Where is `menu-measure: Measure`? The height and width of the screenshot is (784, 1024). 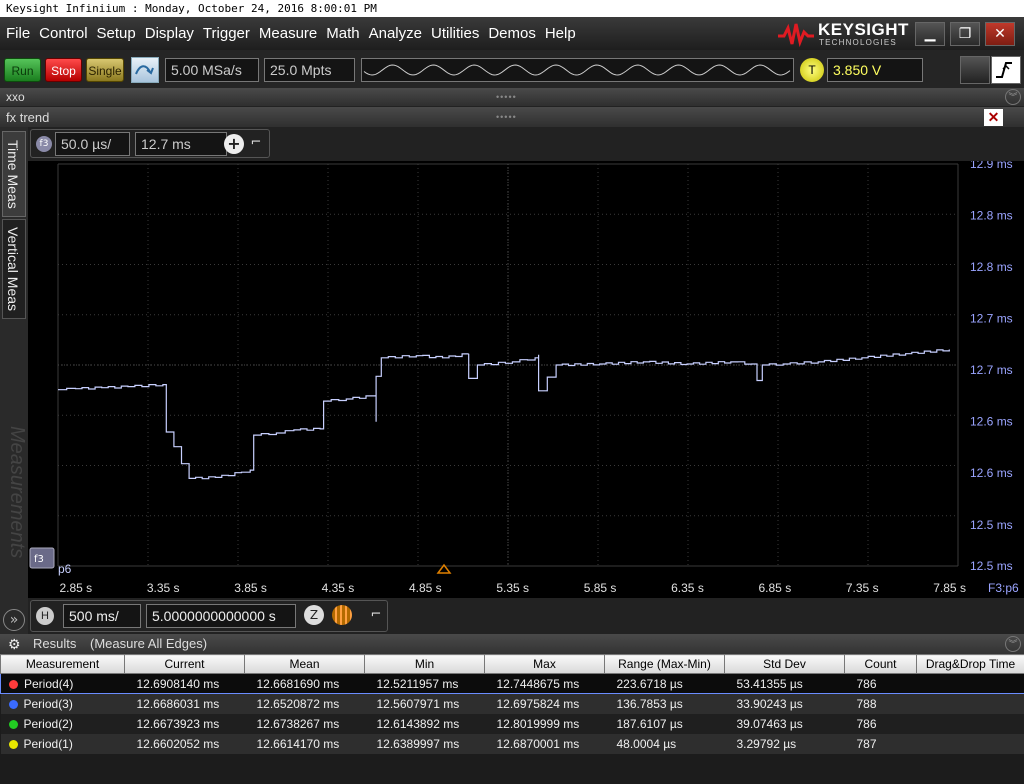
menu-measure: Measure is located at coordinates (288, 33).